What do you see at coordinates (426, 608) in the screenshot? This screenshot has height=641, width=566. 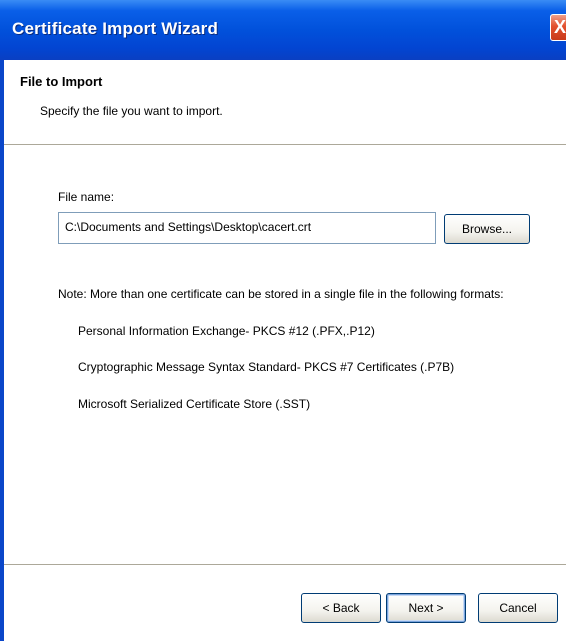 I see `next-button: Next >` at bounding box center [426, 608].